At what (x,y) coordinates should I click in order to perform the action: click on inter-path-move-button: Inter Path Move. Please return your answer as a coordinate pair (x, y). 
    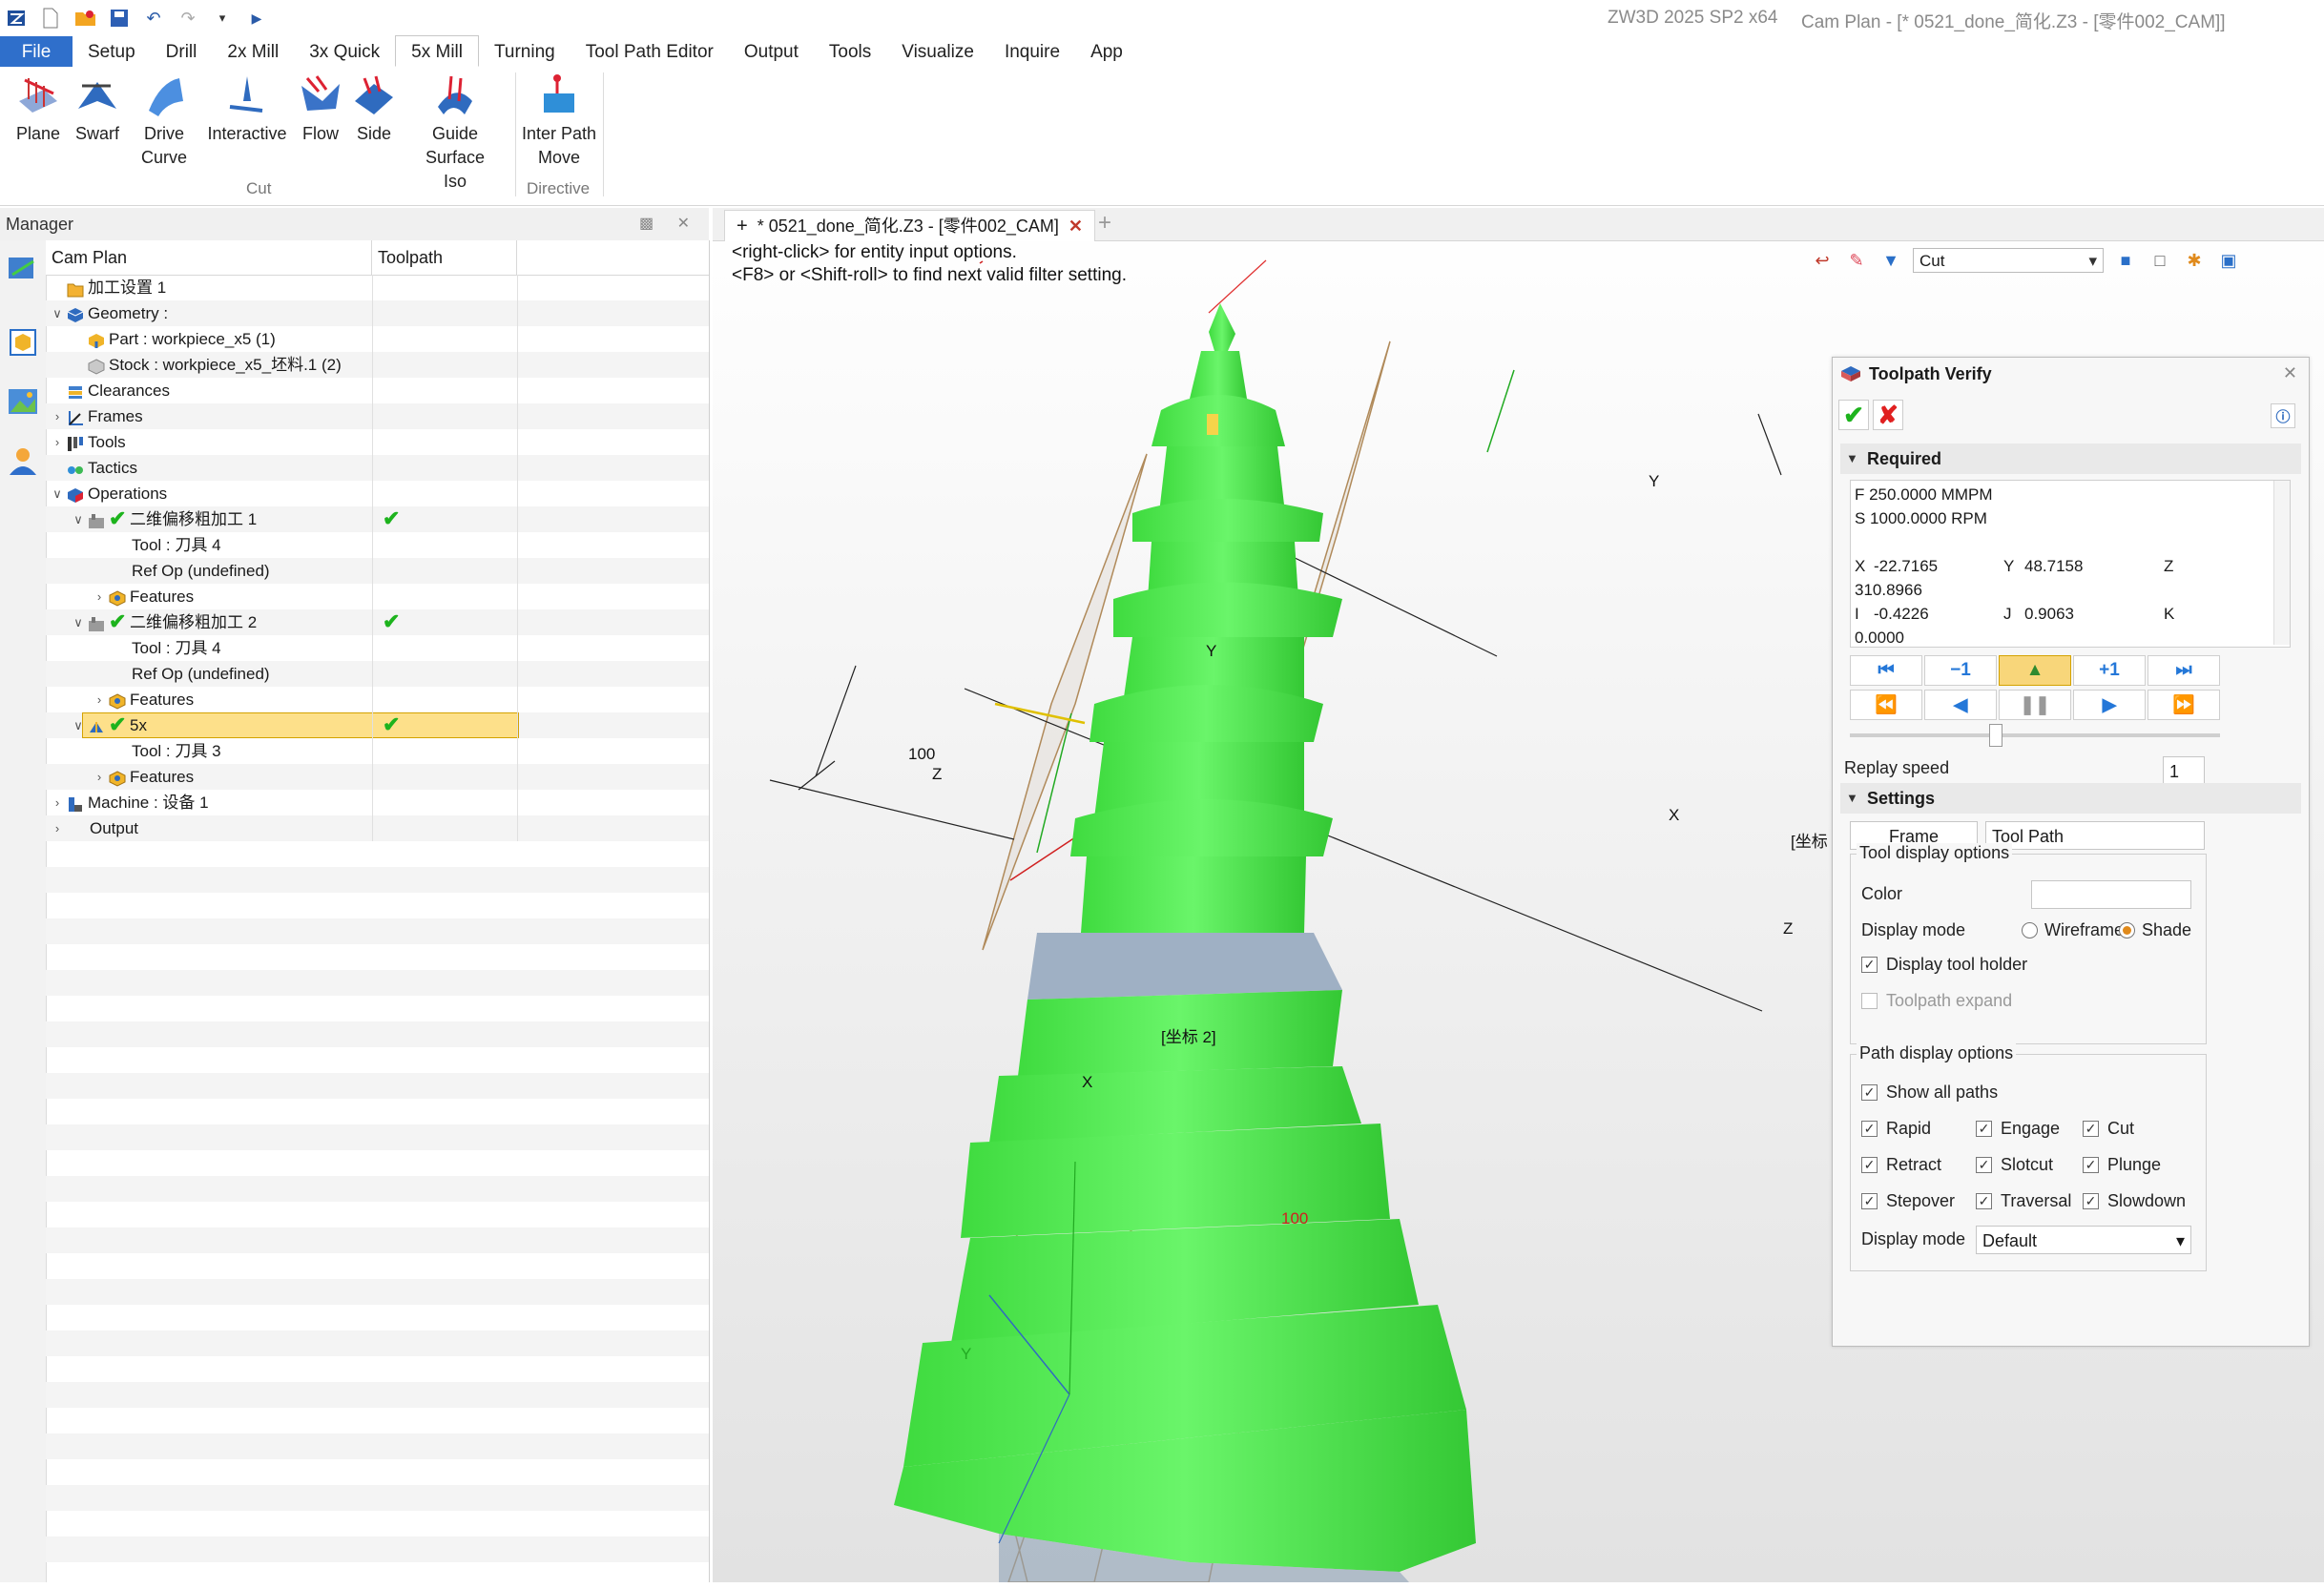
    Looking at the image, I should click on (559, 121).